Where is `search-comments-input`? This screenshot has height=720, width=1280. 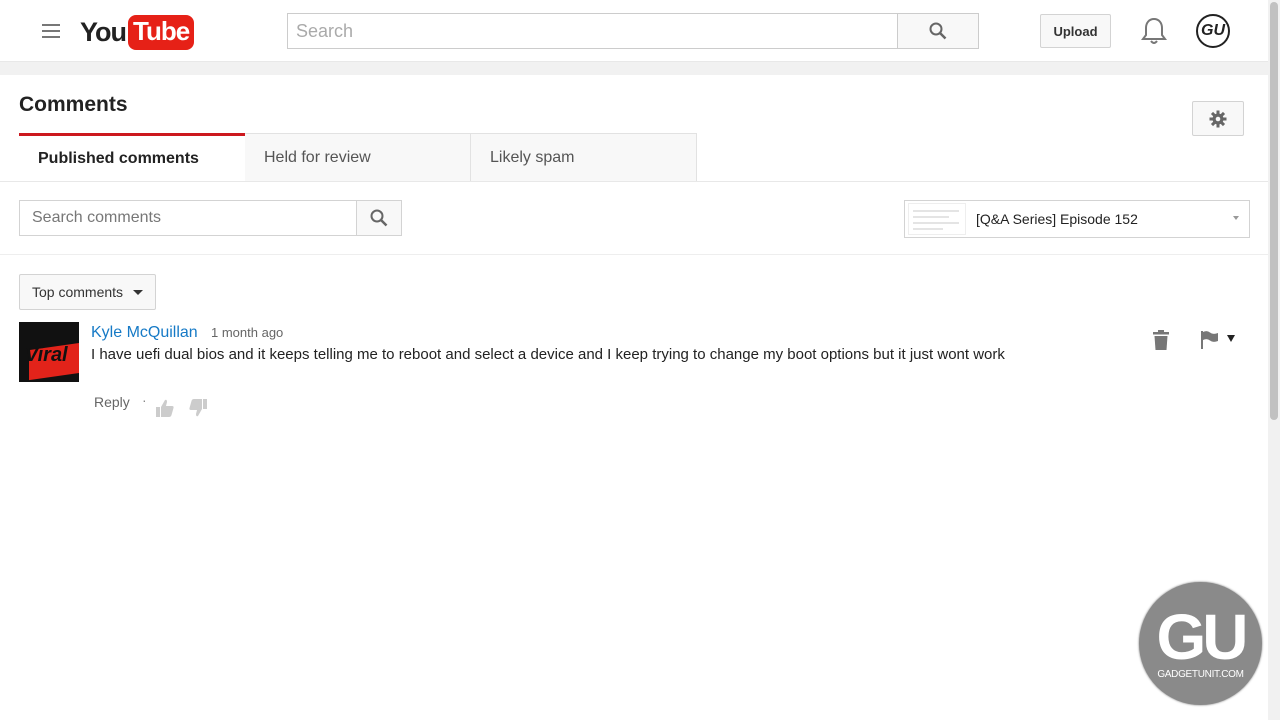 search-comments-input is located at coordinates (187, 218).